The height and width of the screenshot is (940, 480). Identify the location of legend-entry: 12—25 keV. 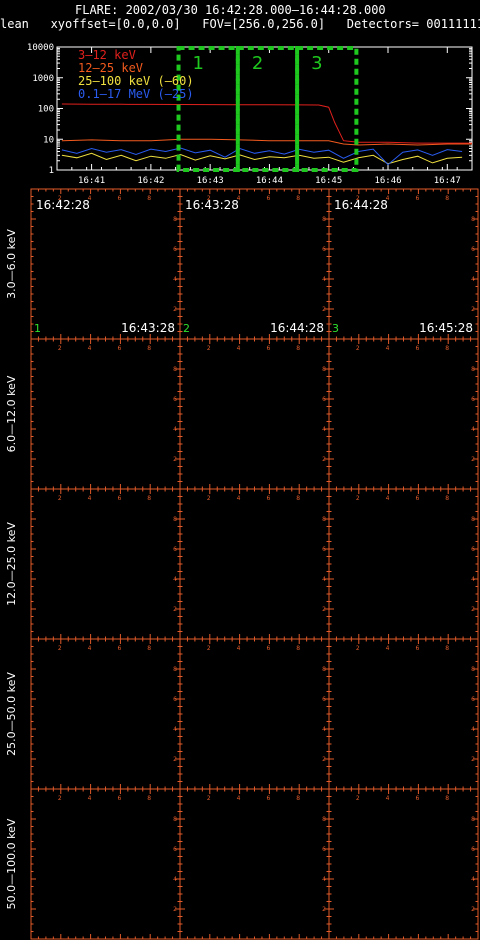
(110, 68).